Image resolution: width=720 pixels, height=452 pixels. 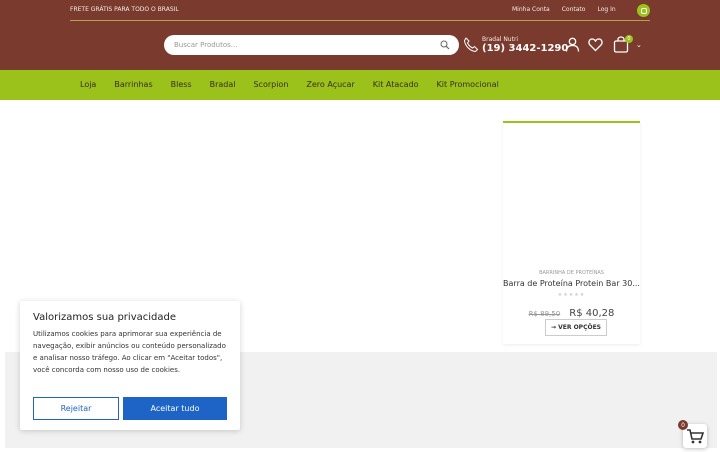 I want to click on heart-icon, so click(x=595, y=44).